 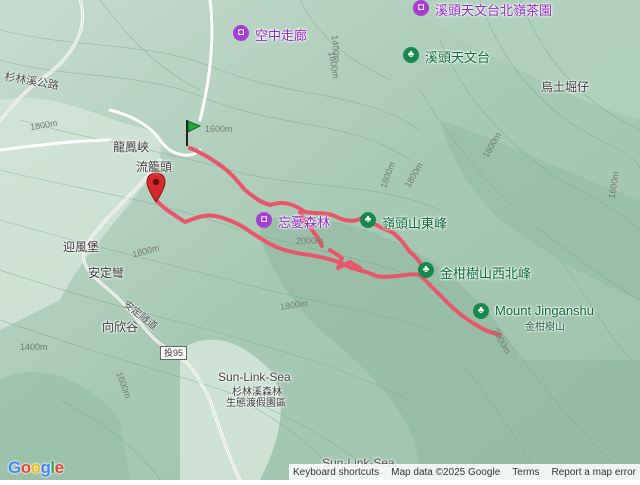 I want to click on poi-mount-jinganshu-en: Mount Jinganshu, so click(x=544, y=310).